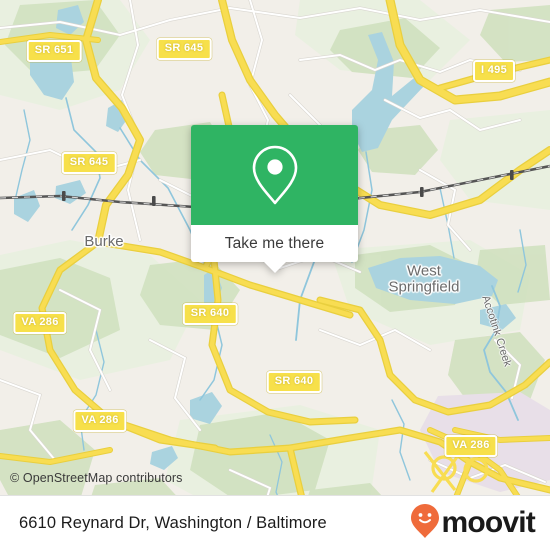  What do you see at coordinates (274, 267) in the screenshot?
I see `popup-tail-pointer` at bounding box center [274, 267].